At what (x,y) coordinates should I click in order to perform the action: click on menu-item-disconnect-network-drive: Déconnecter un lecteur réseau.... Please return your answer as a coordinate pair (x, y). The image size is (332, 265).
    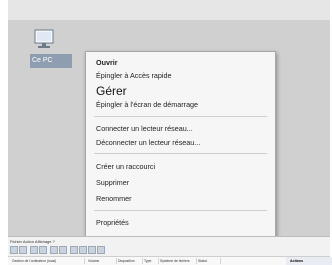
    Looking at the image, I should click on (148, 143).